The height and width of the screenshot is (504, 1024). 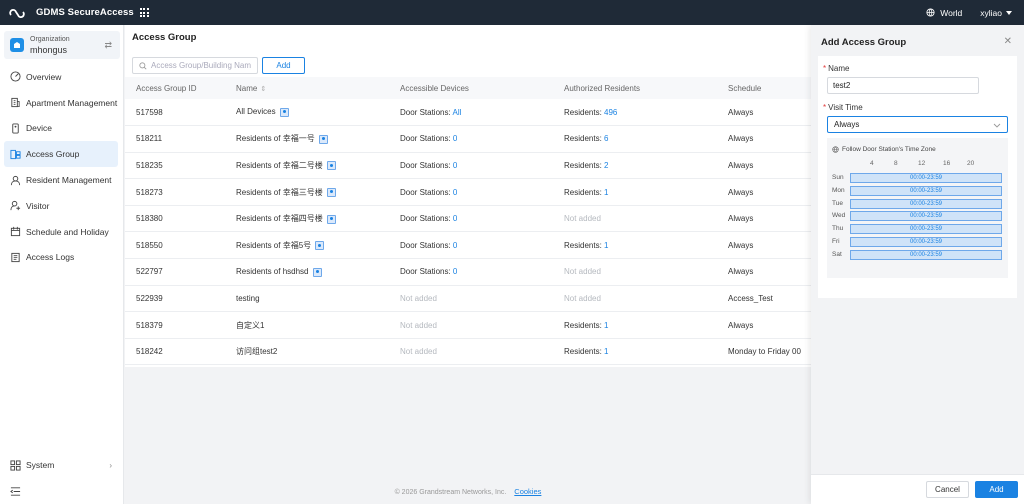 What do you see at coordinates (201, 65) in the screenshot?
I see `search-input` at bounding box center [201, 65].